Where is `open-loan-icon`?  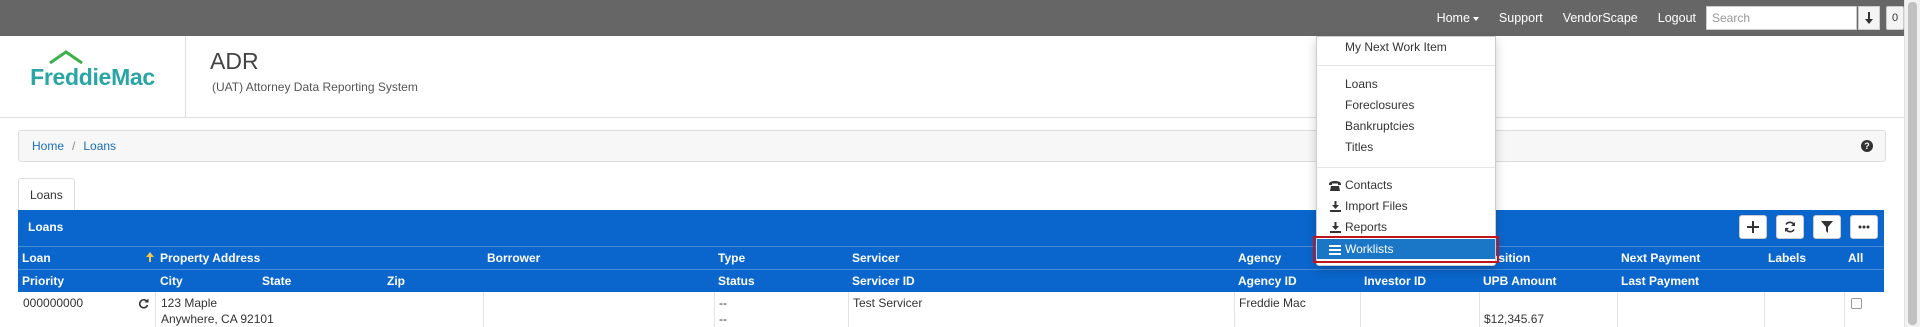 open-loan-icon is located at coordinates (143, 305).